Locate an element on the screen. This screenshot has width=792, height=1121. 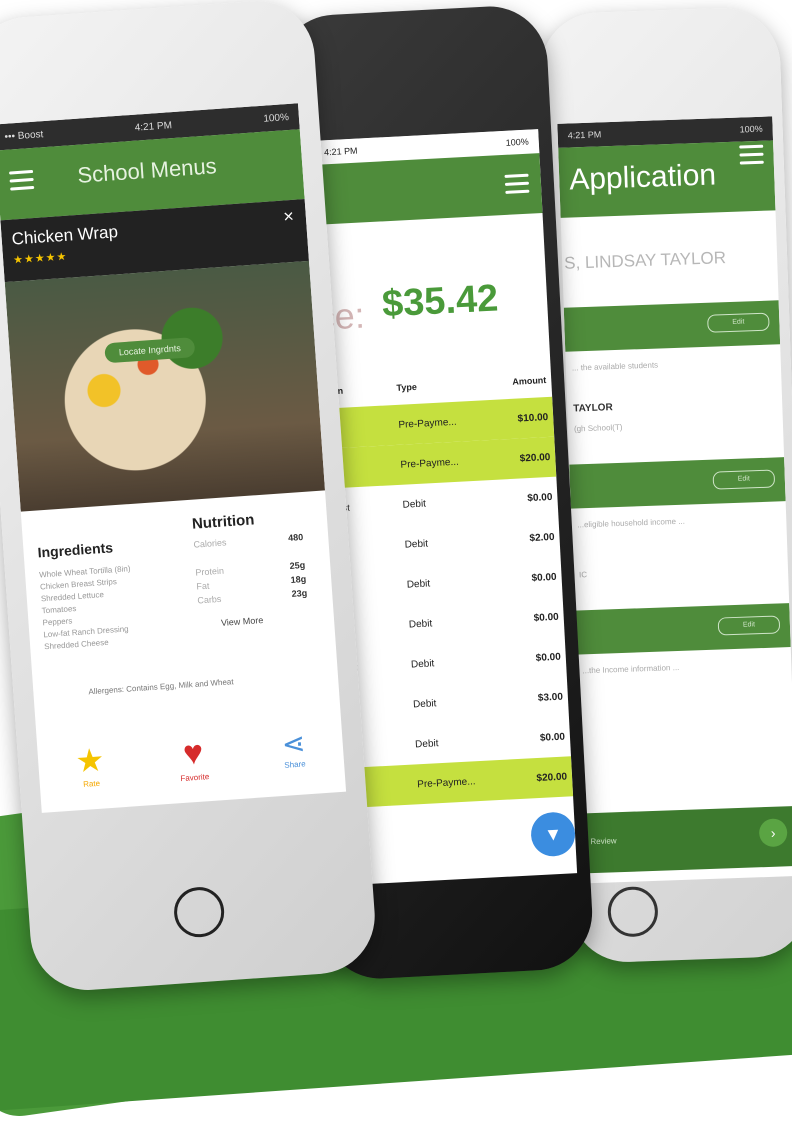
chevron-right-icon: › is located at coordinates (773, 833).